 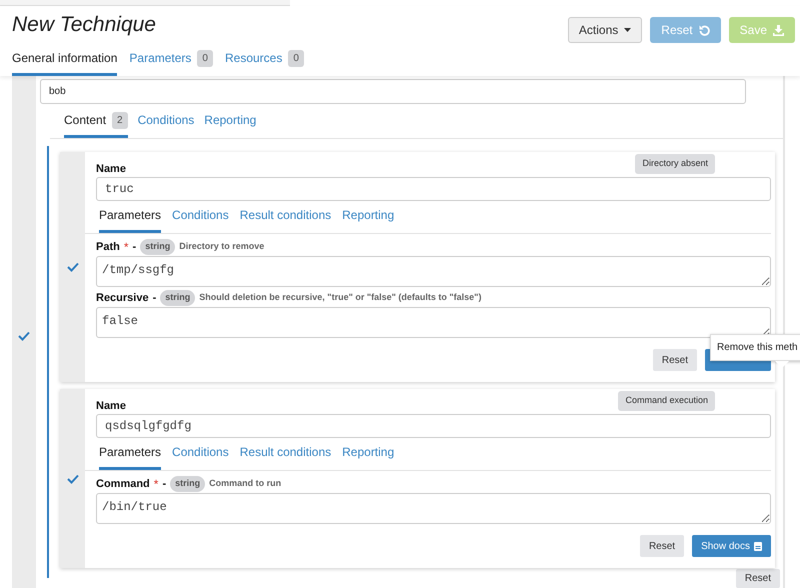 I want to click on parameter-description: Directory to remove, so click(x=221, y=247).